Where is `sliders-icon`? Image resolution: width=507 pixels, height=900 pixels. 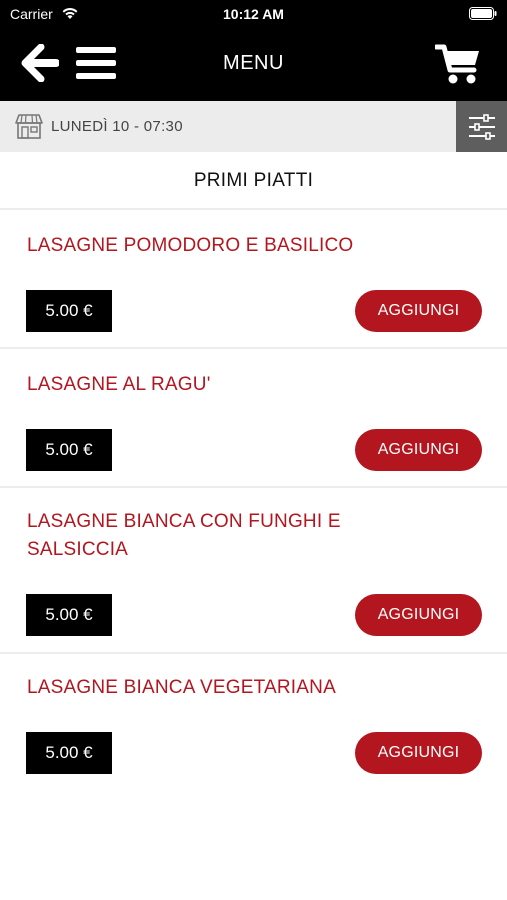
sliders-icon is located at coordinates (482, 127).